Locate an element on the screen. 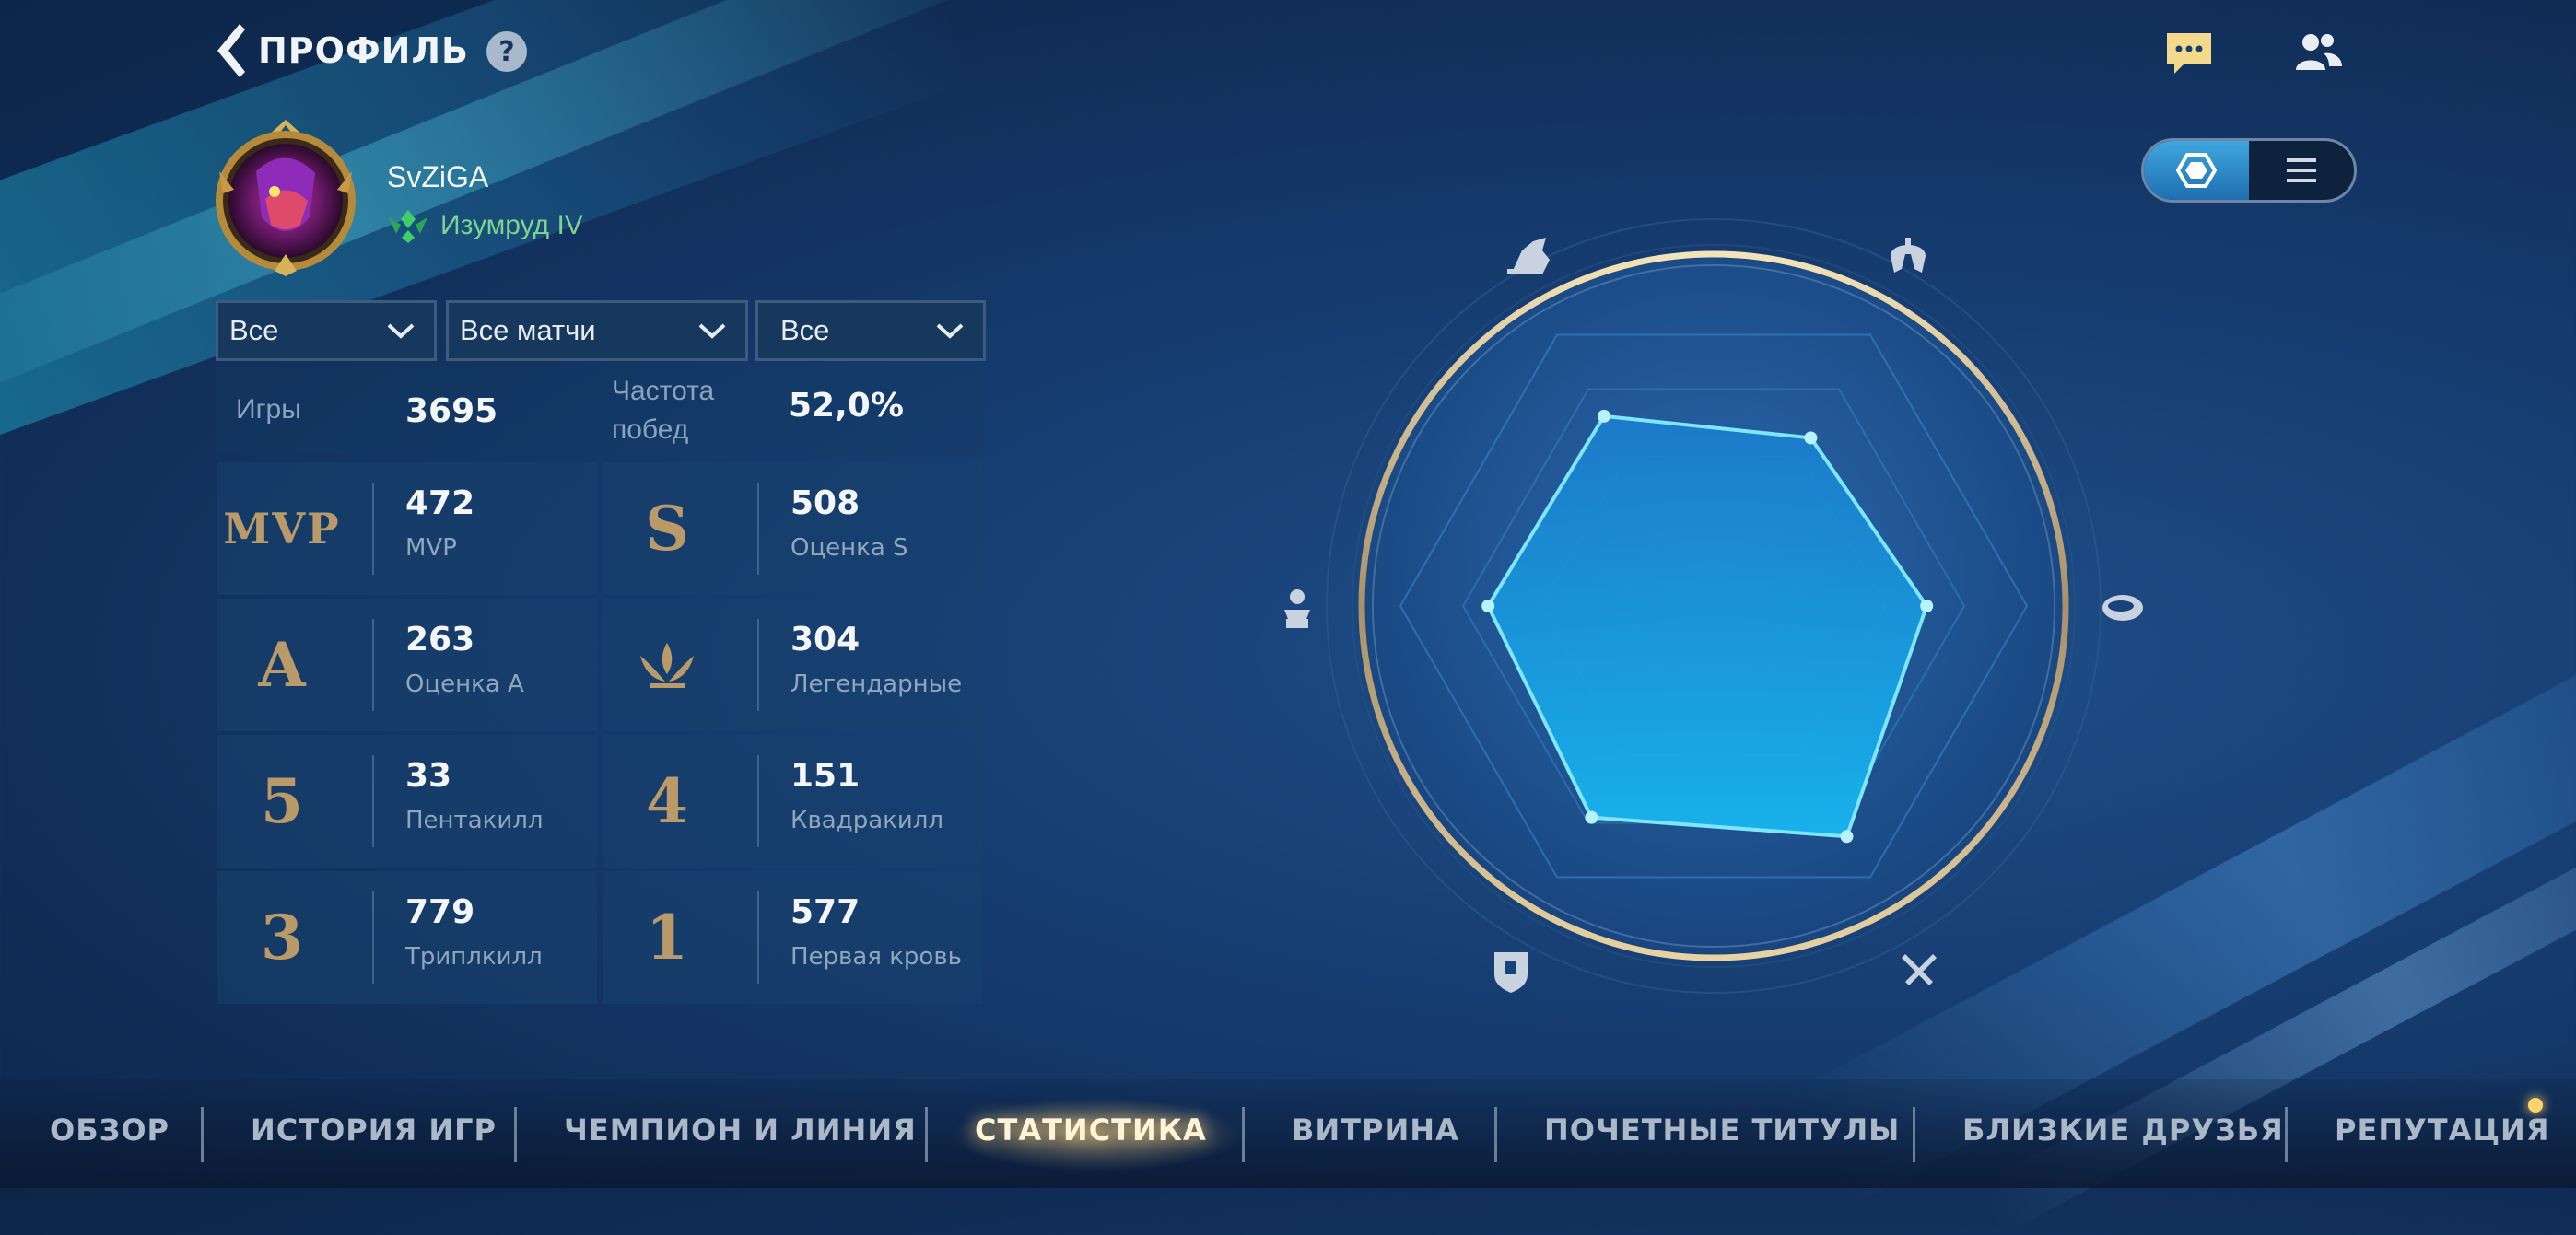  tab-showcase: ВИТРИНА is located at coordinates (1375, 1130).